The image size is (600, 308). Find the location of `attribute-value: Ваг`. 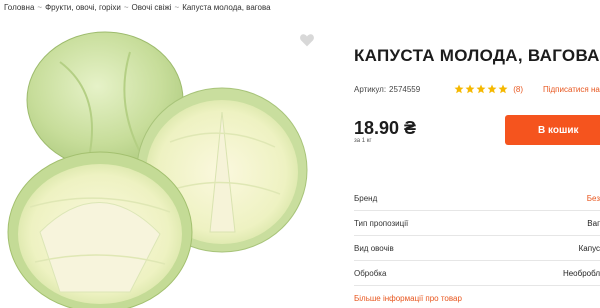

attribute-value: Ваг is located at coordinates (593, 223).